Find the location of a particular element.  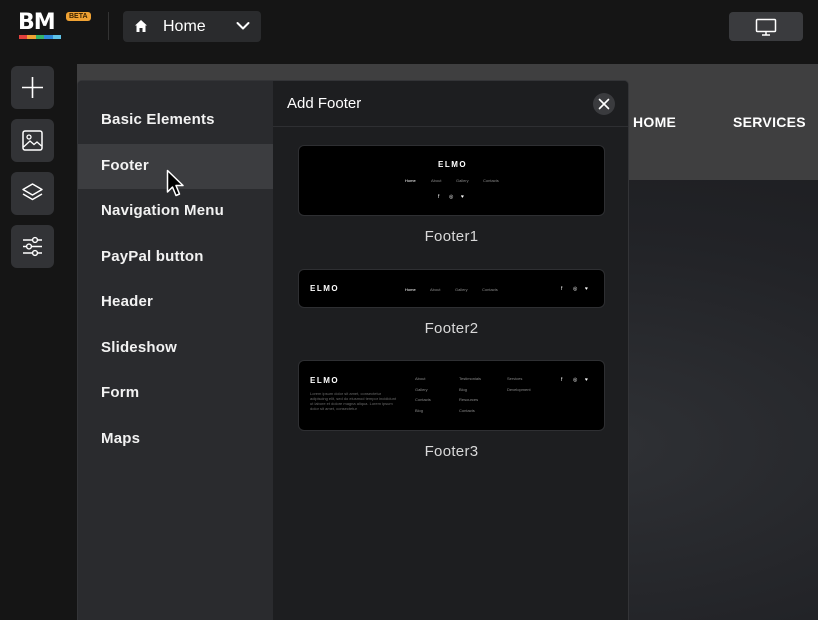

thumb-link: Resources is located at coordinates (469, 399).